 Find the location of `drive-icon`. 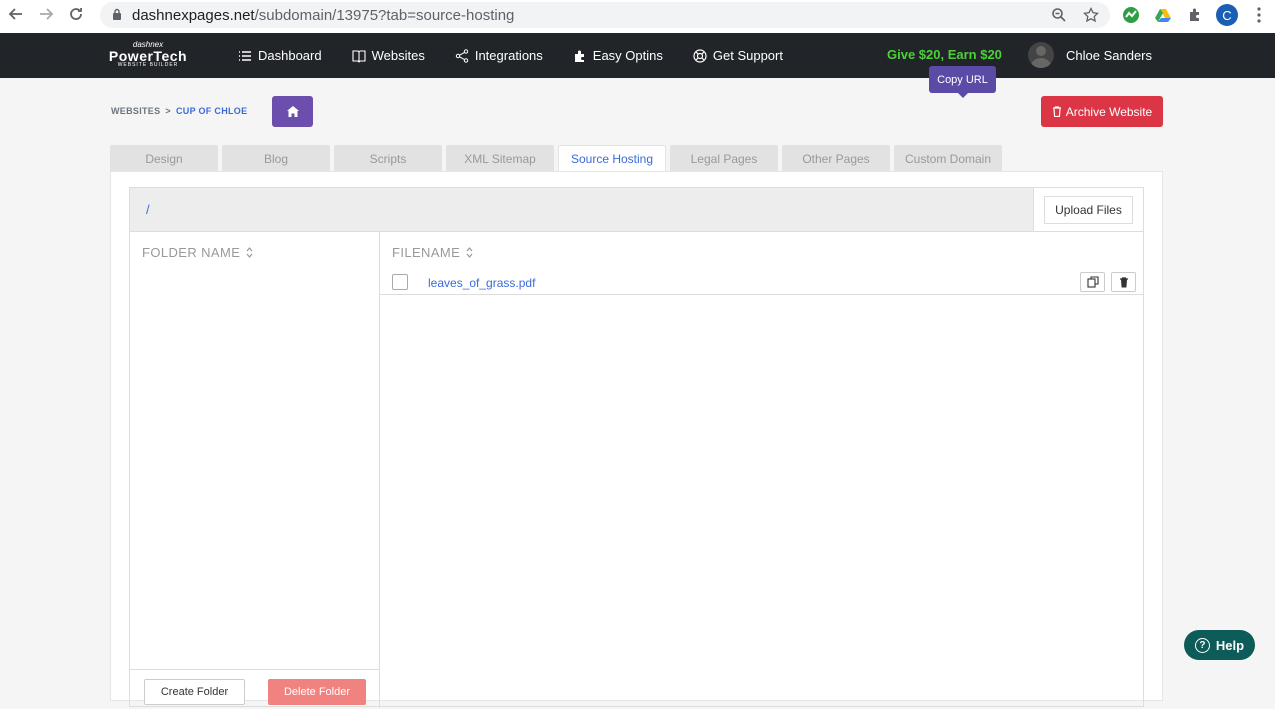

drive-icon is located at coordinates (1163, 15).